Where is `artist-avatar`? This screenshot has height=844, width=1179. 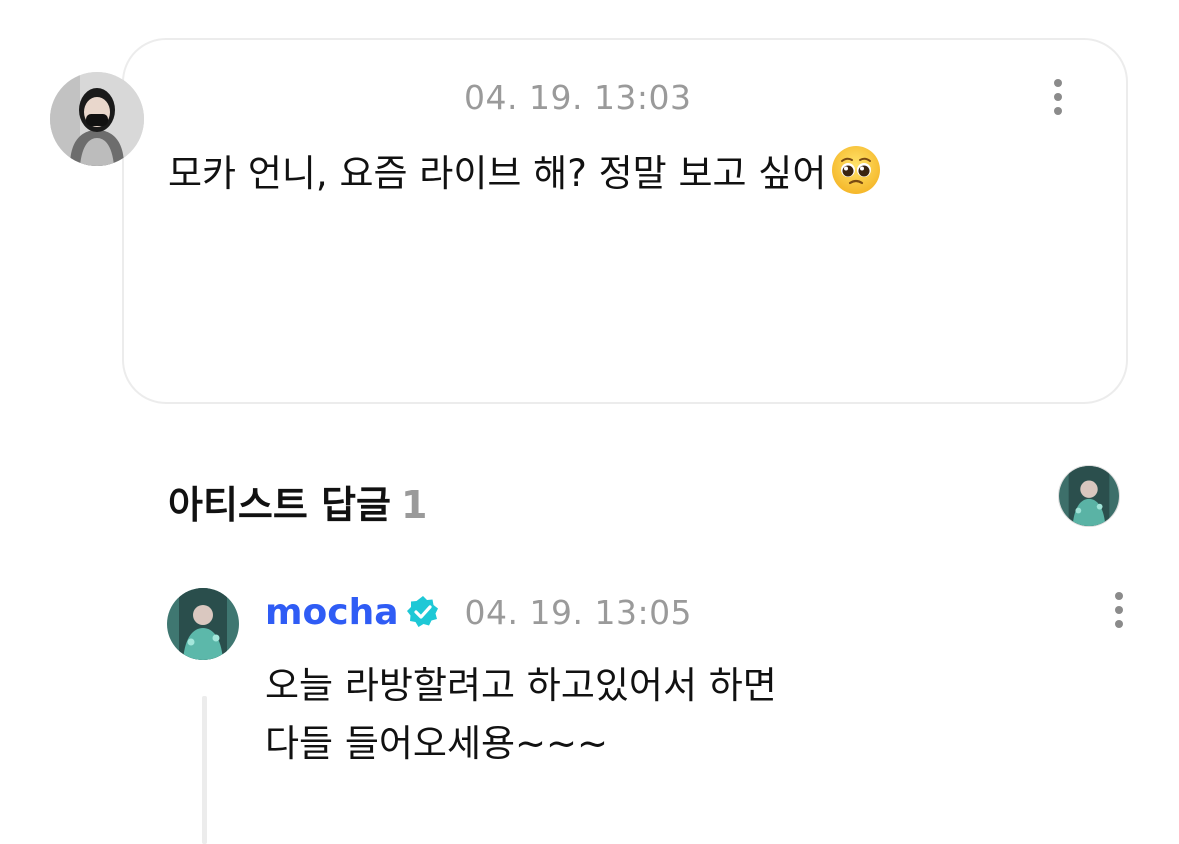 artist-avatar is located at coordinates (203, 624).